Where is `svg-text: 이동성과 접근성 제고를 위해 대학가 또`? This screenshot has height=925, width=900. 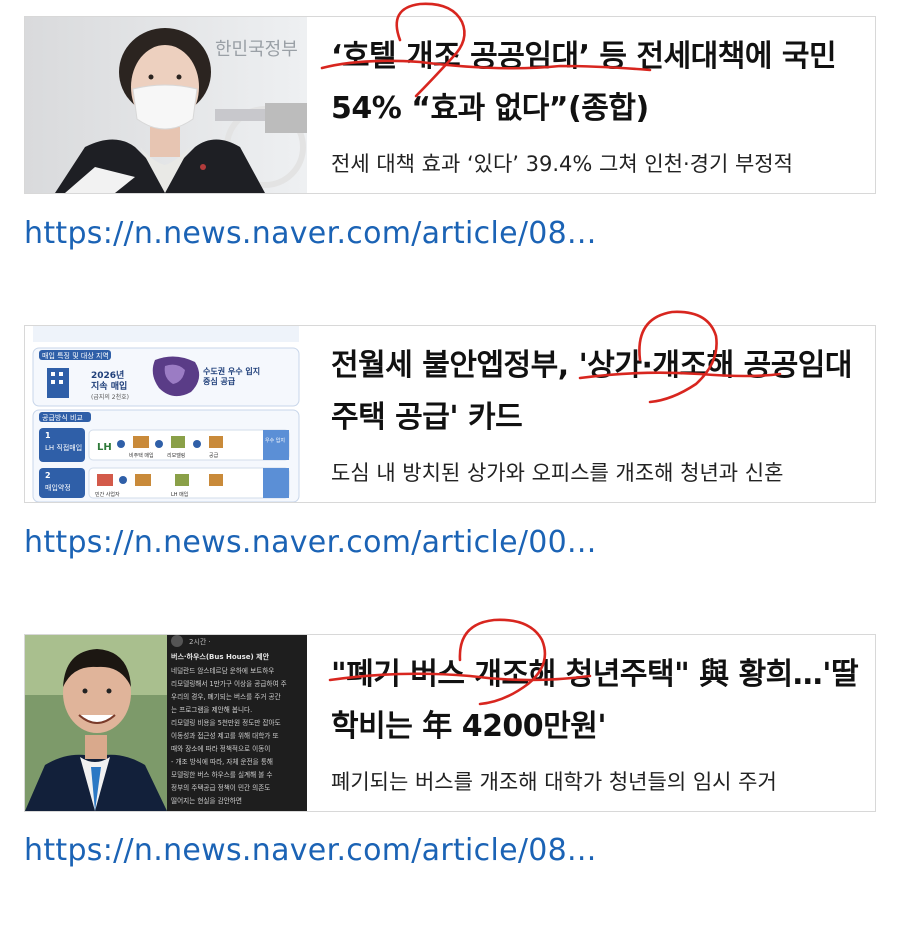
svg-text: 이동성과 접근성 제고를 위해 대학가 또 is located at coordinates (225, 735).